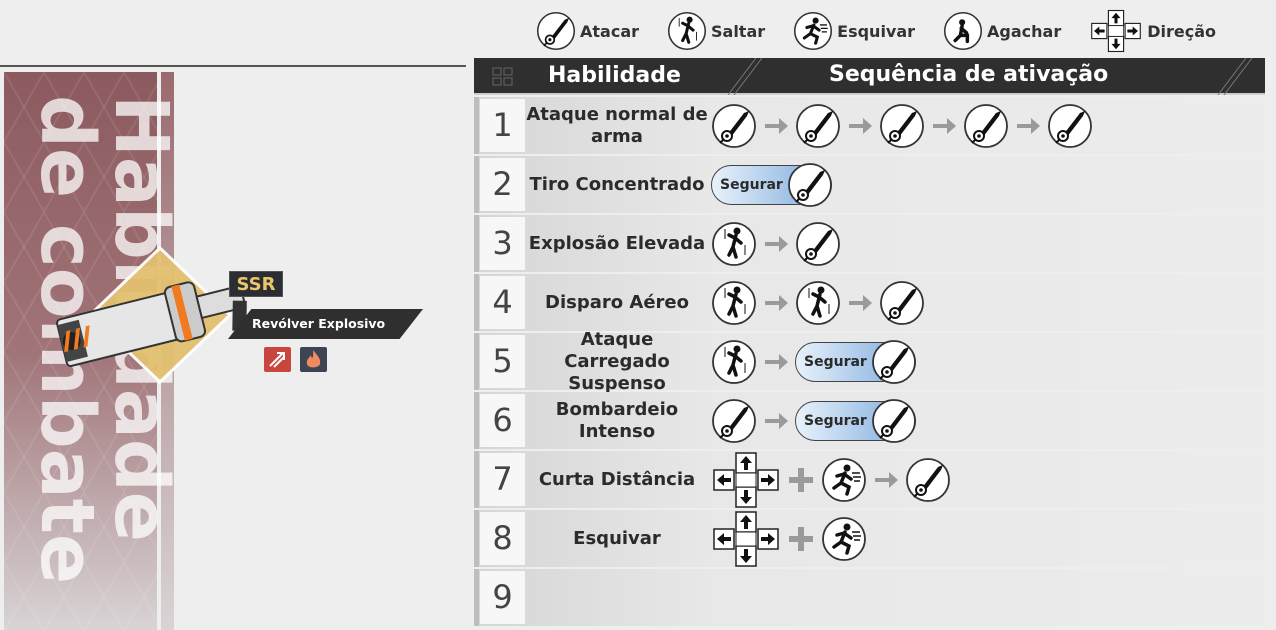 Image resolution: width=1276 pixels, height=630 pixels. Describe the element at coordinates (969, 74) in the screenshot. I see `column-sequence: Sequência de ativação` at that location.